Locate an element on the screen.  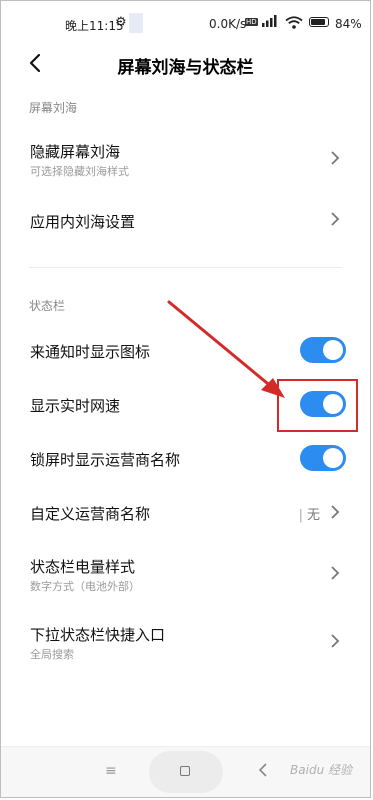
row-title: 隐藏屏幕刘海 is located at coordinates (75, 152).